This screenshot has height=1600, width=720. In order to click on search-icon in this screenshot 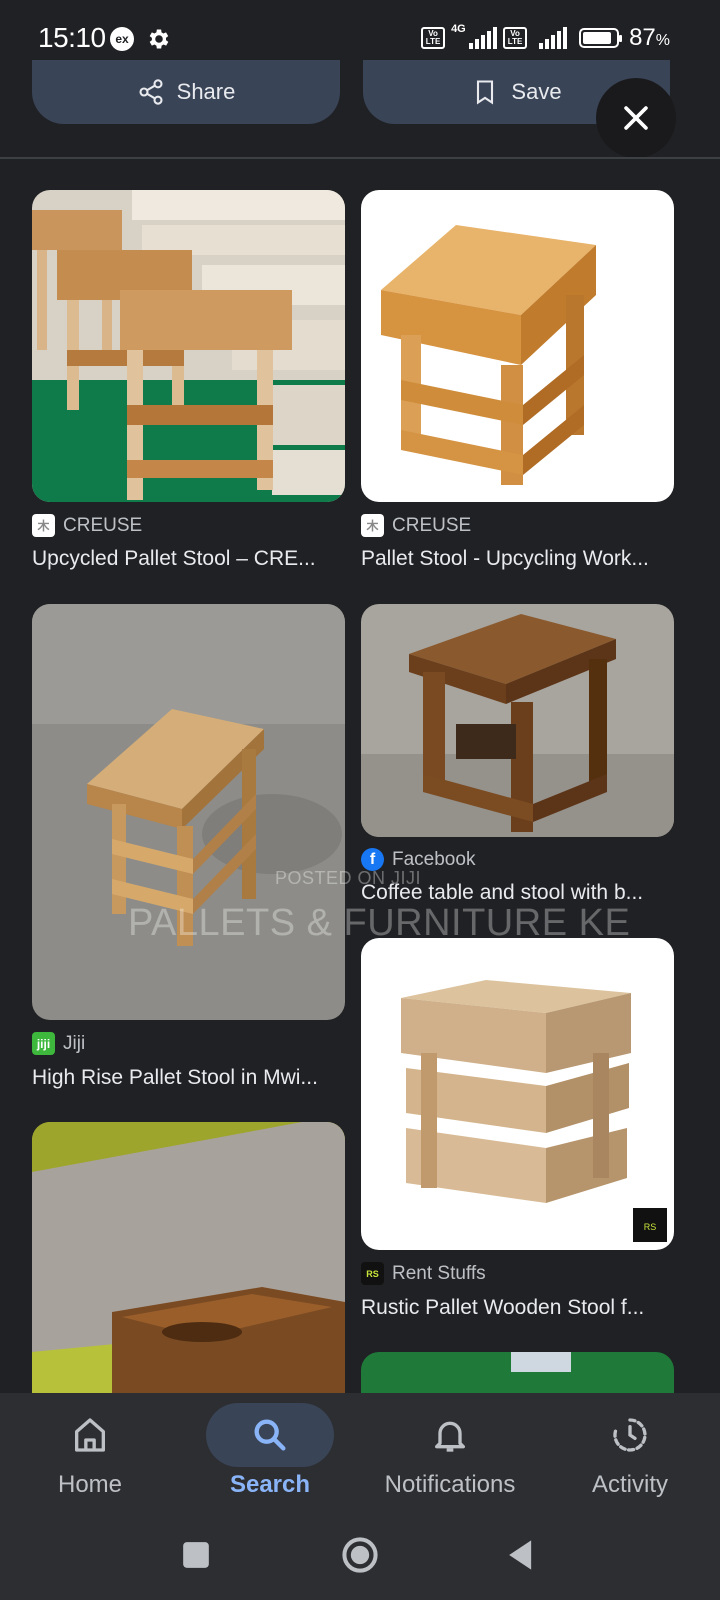, I will do `click(270, 1435)`.